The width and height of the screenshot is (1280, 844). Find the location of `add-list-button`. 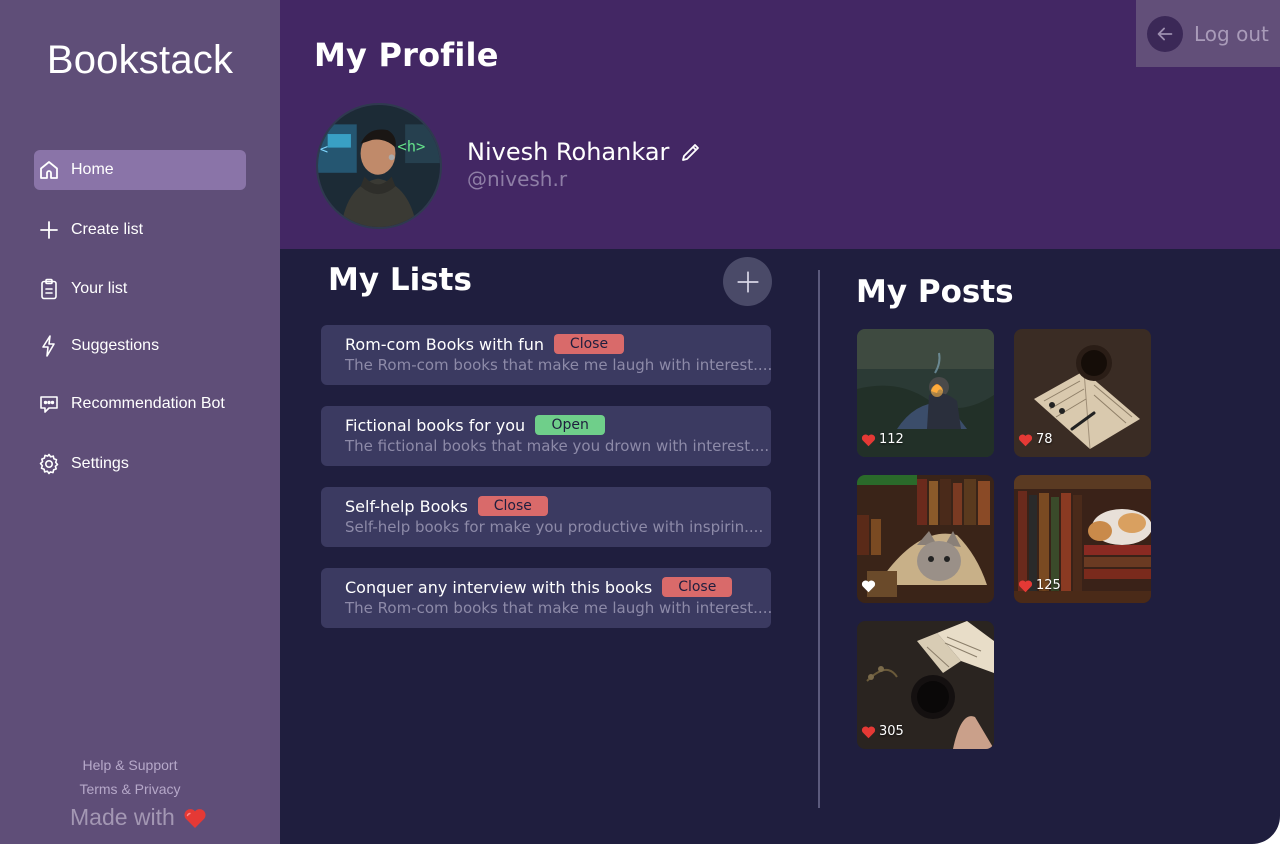

add-list-button is located at coordinates (747, 281).